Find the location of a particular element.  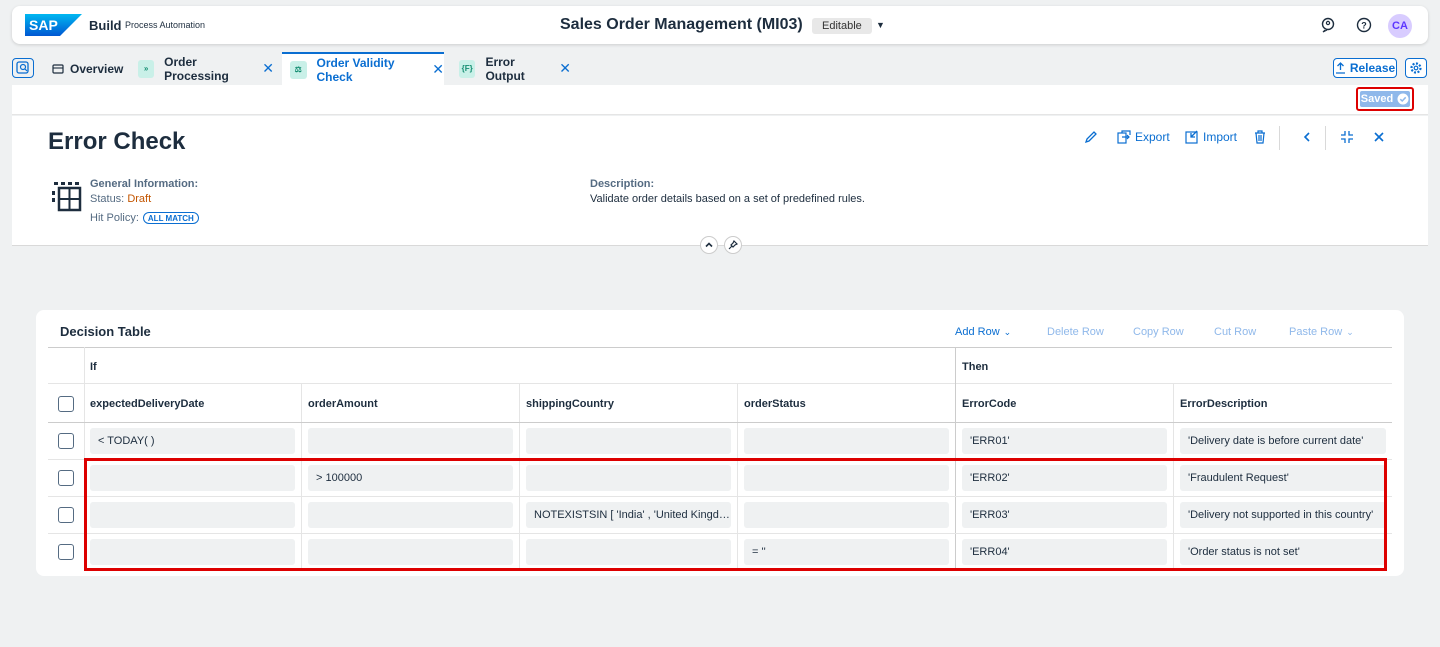

if-group-label: If is located at coordinates (93, 367).